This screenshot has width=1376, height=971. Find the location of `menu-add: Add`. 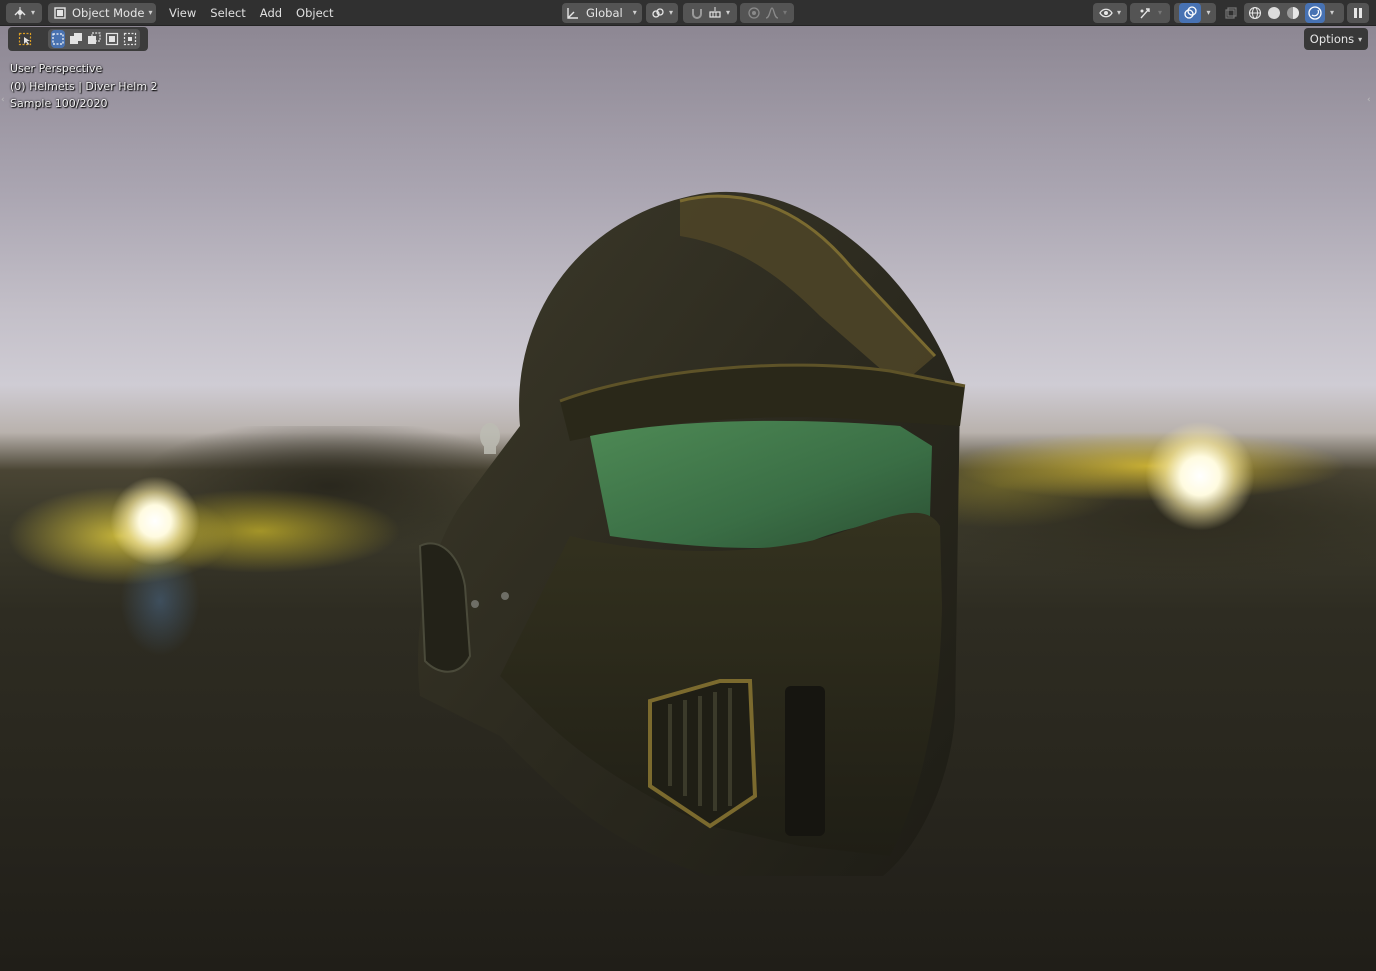

menu-add: Add is located at coordinates (271, 13).